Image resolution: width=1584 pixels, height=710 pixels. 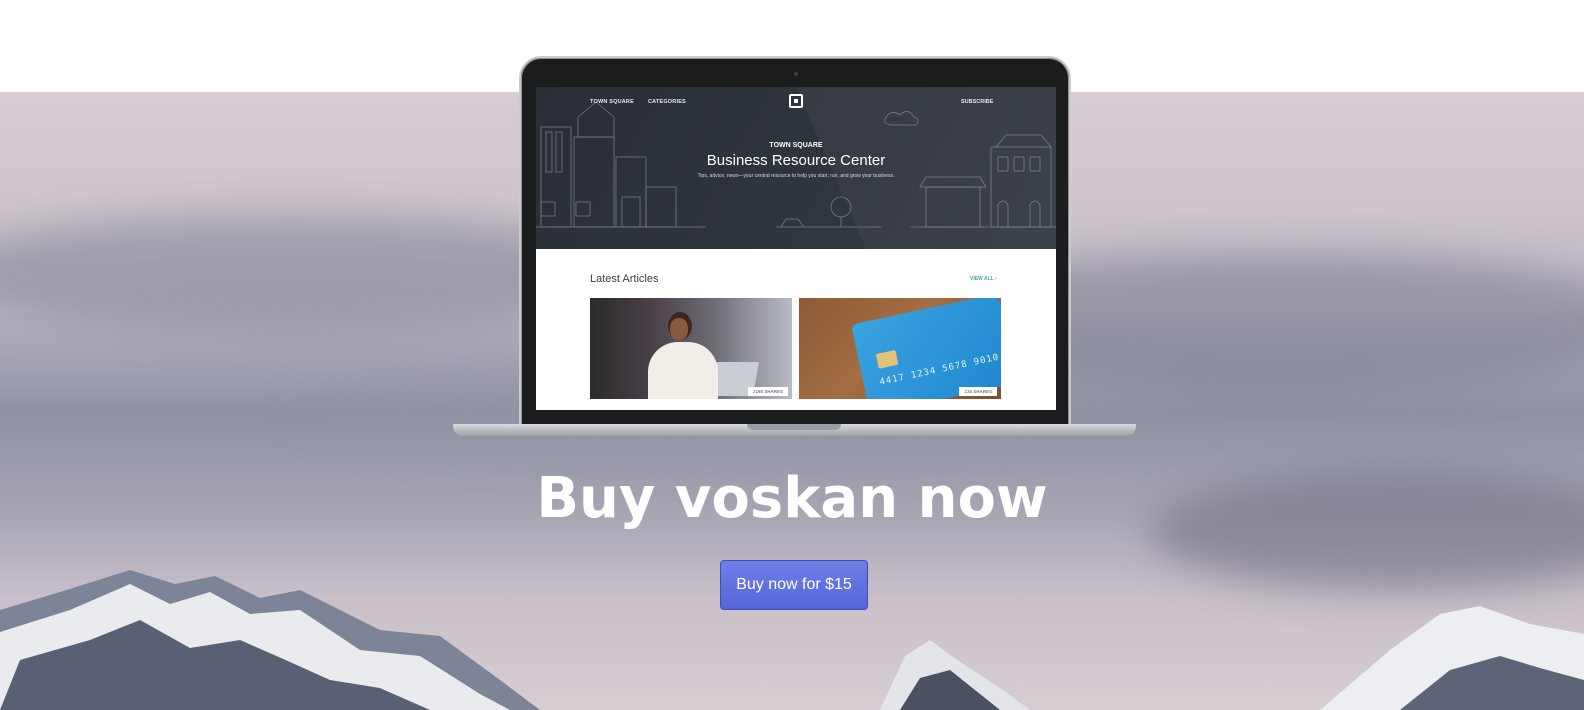 I want to click on buy-now-button: Buy now for $15, so click(x=794, y=585).